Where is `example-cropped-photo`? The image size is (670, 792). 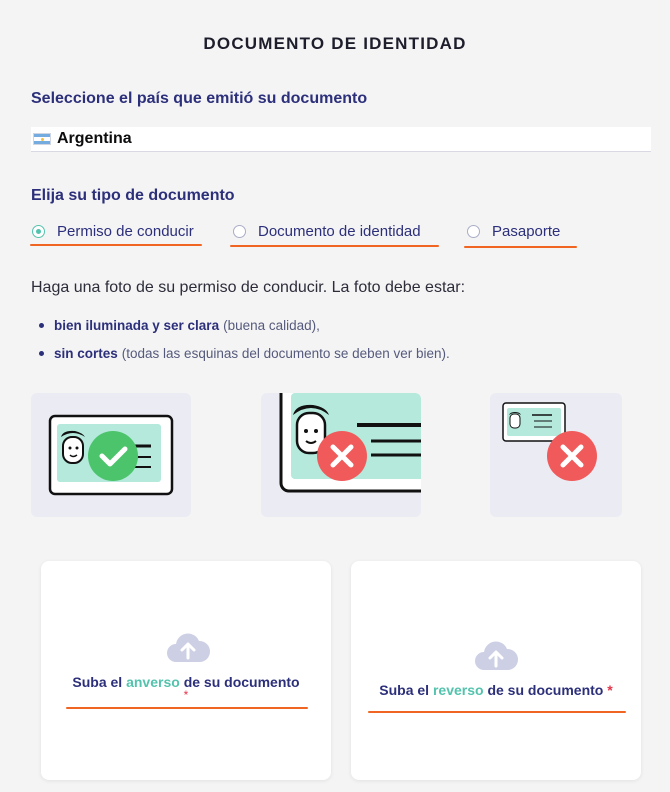 example-cropped-photo is located at coordinates (341, 455).